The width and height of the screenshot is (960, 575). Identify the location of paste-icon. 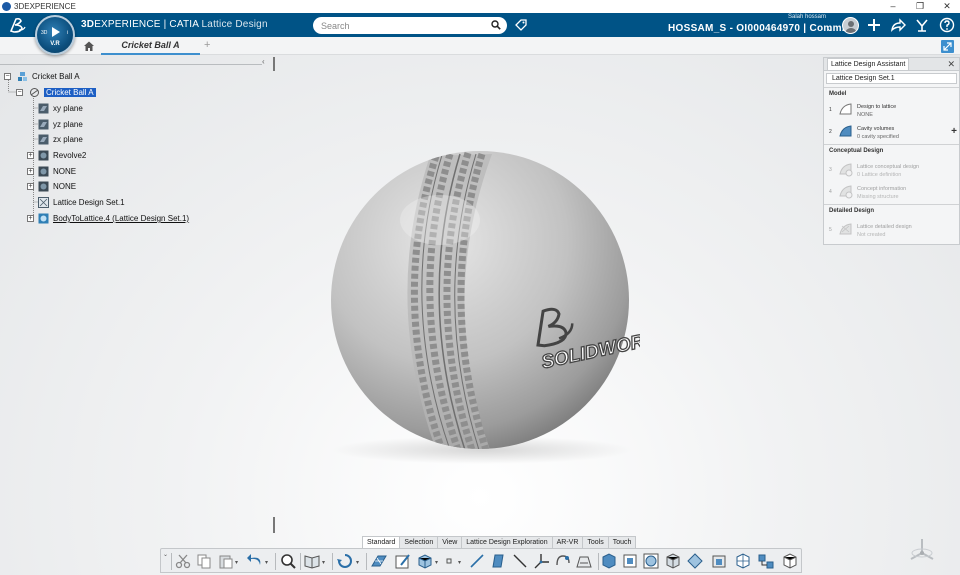
(226, 561).